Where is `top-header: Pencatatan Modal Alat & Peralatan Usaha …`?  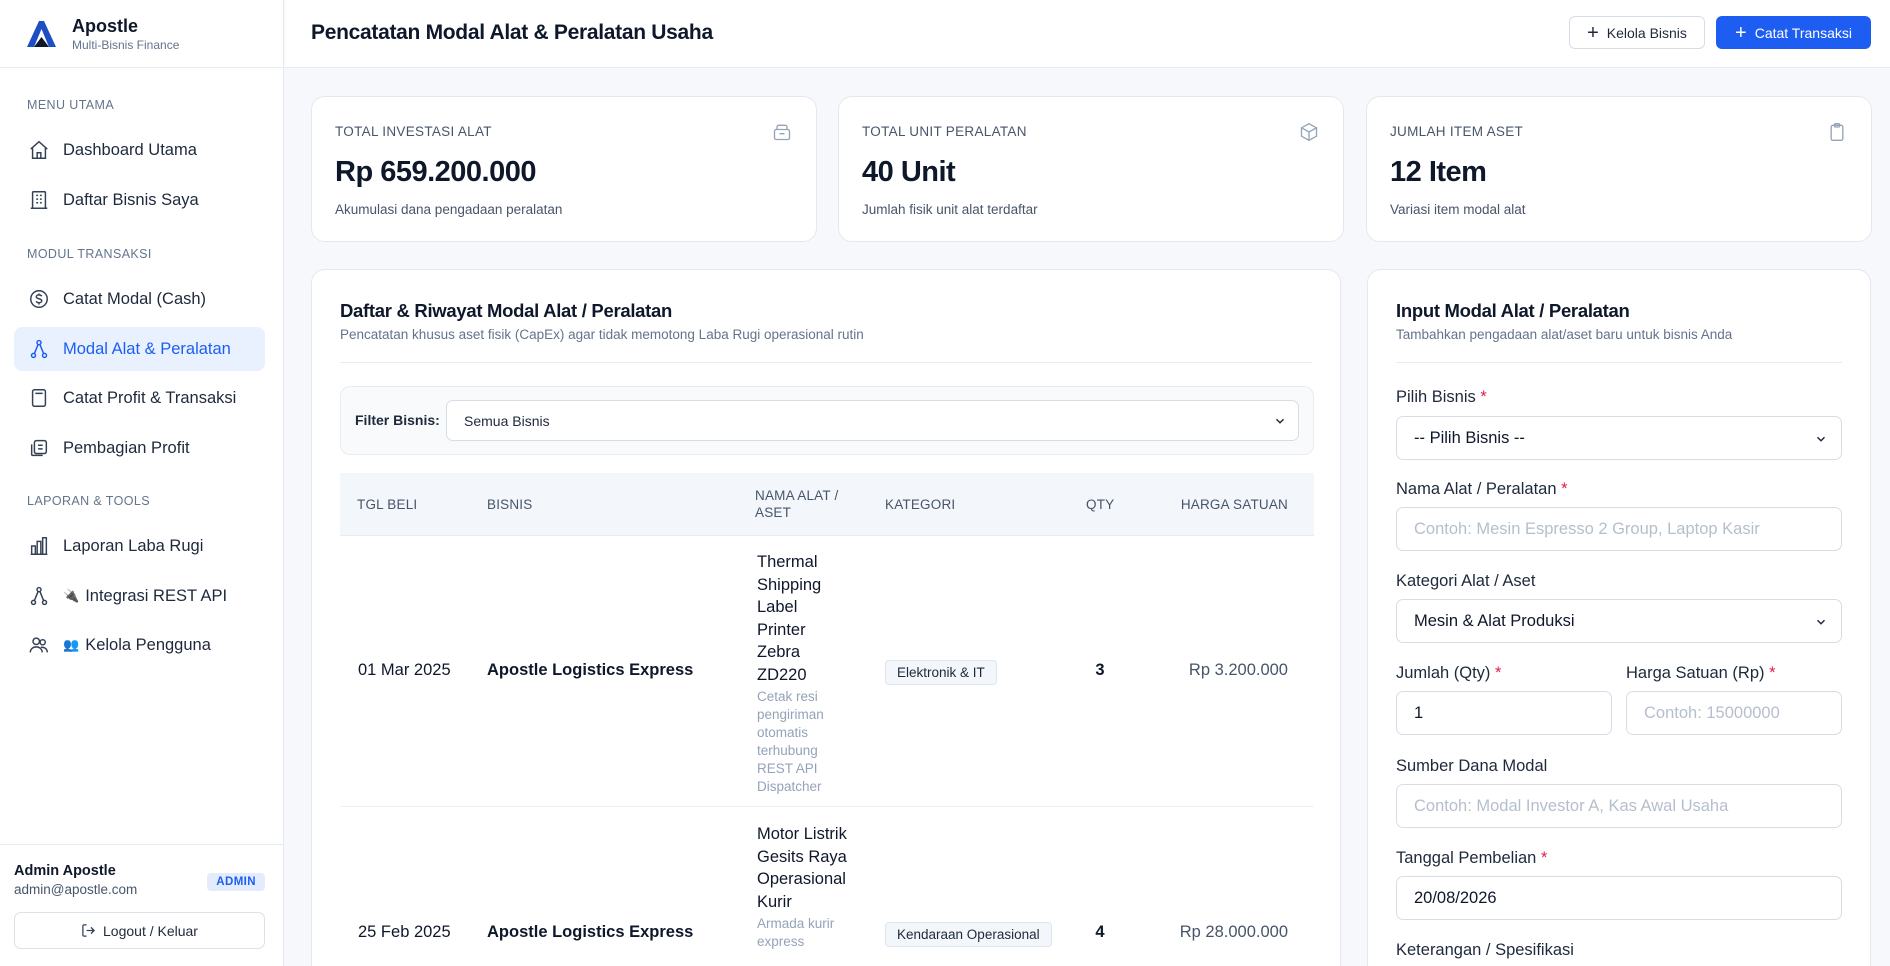
top-header: Pencatatan Modal Alat & Peralatan Usaha … is located at coordinates (1087, 34).